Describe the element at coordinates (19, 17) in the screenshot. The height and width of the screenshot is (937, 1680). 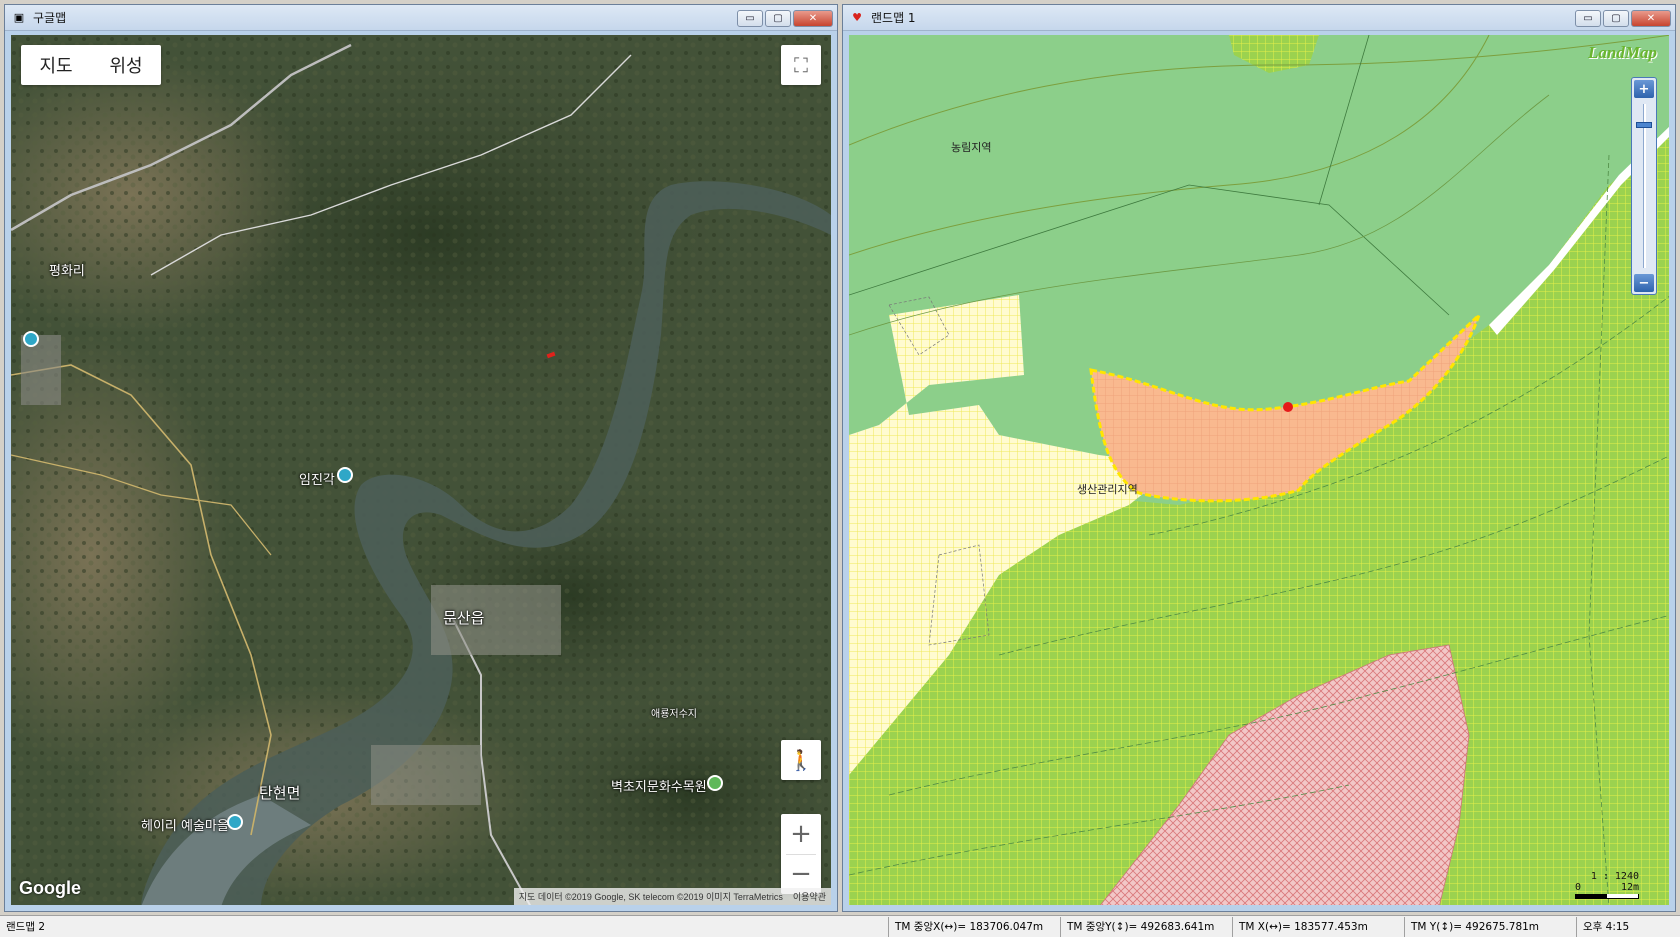
I see `app-window-icon: ▣` at that location.